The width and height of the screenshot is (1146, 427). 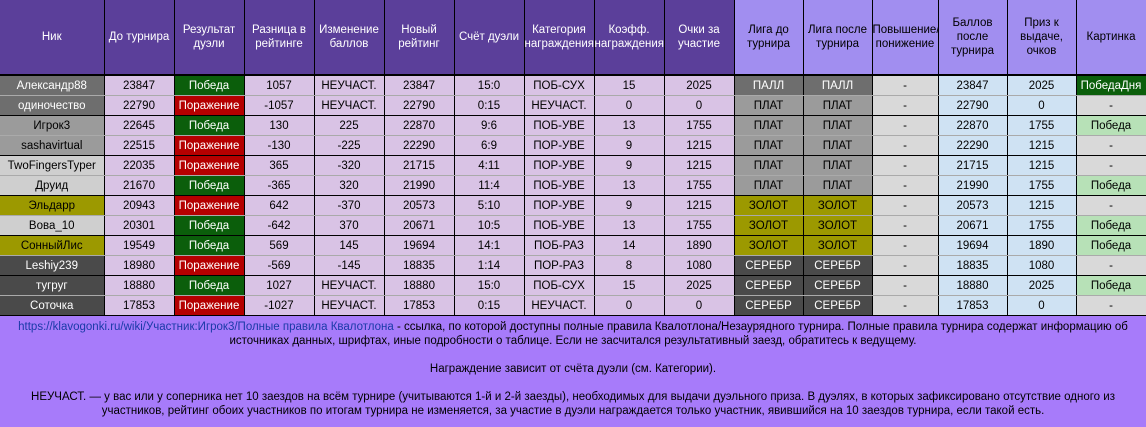 I want to click on before-cell: 22790, so click(x=139, y=105).